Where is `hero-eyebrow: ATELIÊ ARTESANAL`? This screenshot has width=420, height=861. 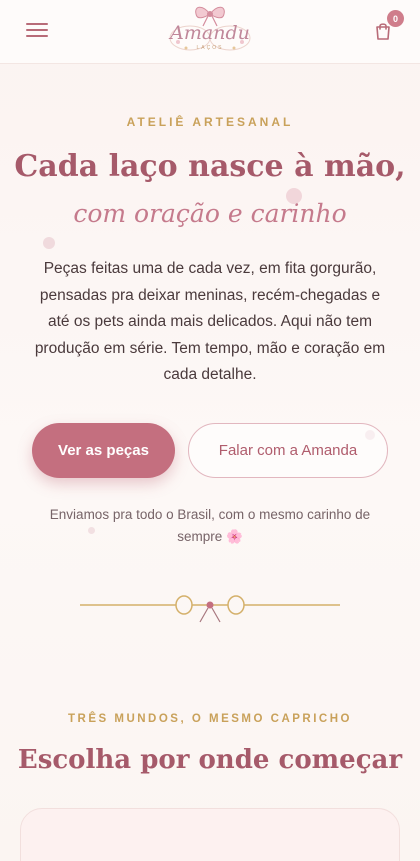 hero-eyebrow: ATELIÊ ARTESANAL is located at coordinates (210, 122).